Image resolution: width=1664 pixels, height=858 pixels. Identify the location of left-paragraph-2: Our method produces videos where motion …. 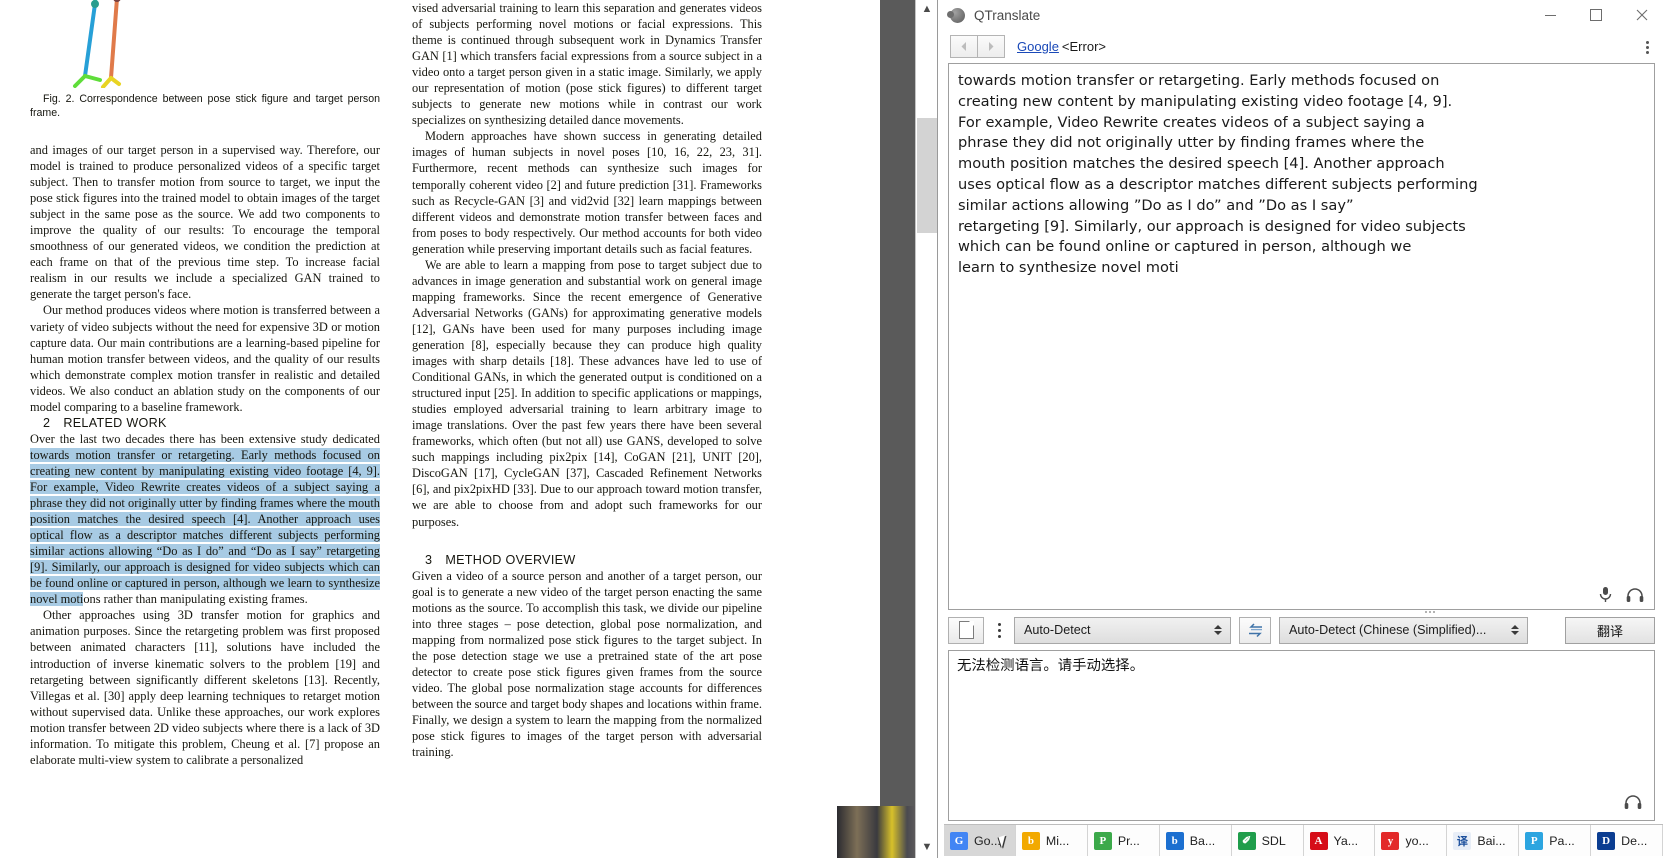
(205, 358).